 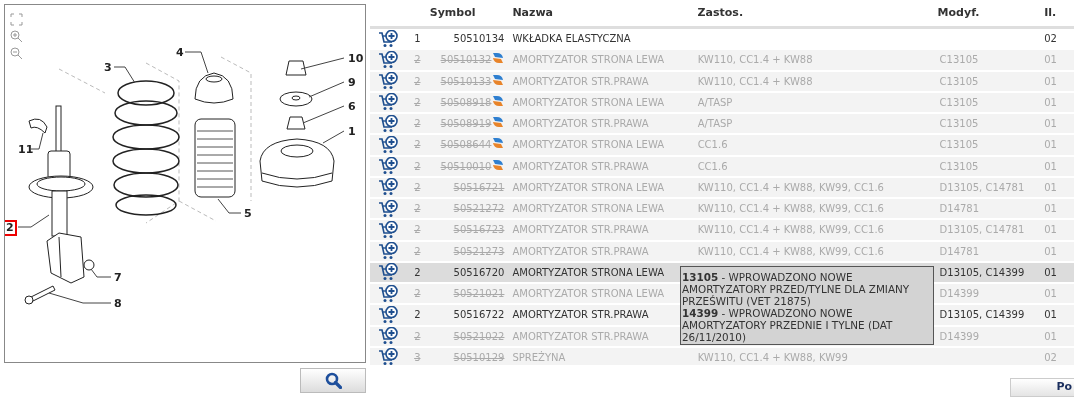 I want to click on part-number: 50508918, so click(x=466, y=102).